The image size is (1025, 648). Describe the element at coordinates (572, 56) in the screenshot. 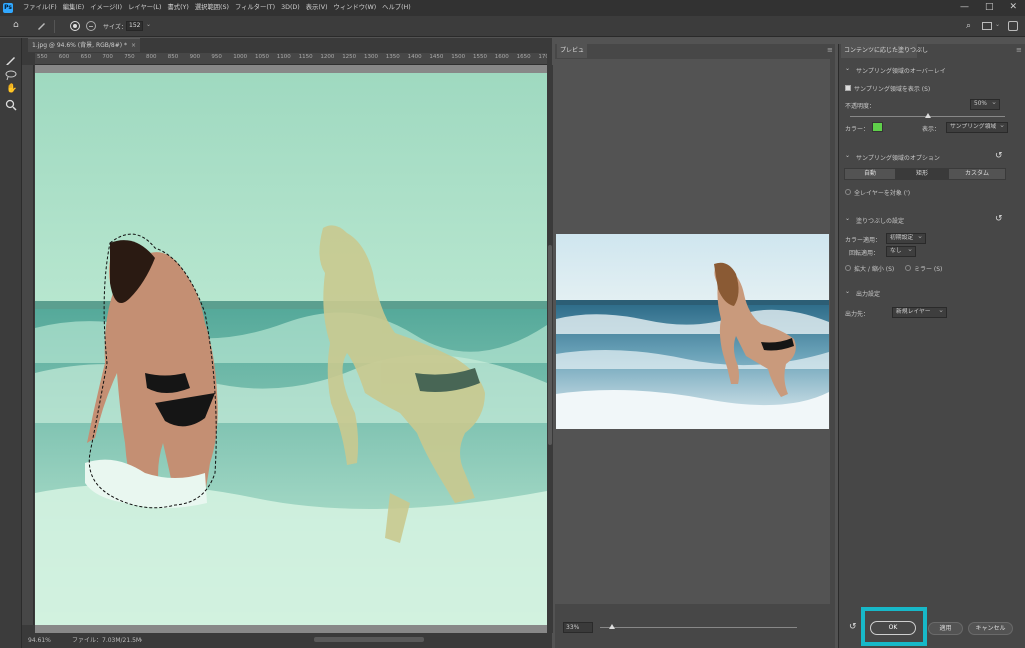

I see `preview-tab: プレビュー` at that location.